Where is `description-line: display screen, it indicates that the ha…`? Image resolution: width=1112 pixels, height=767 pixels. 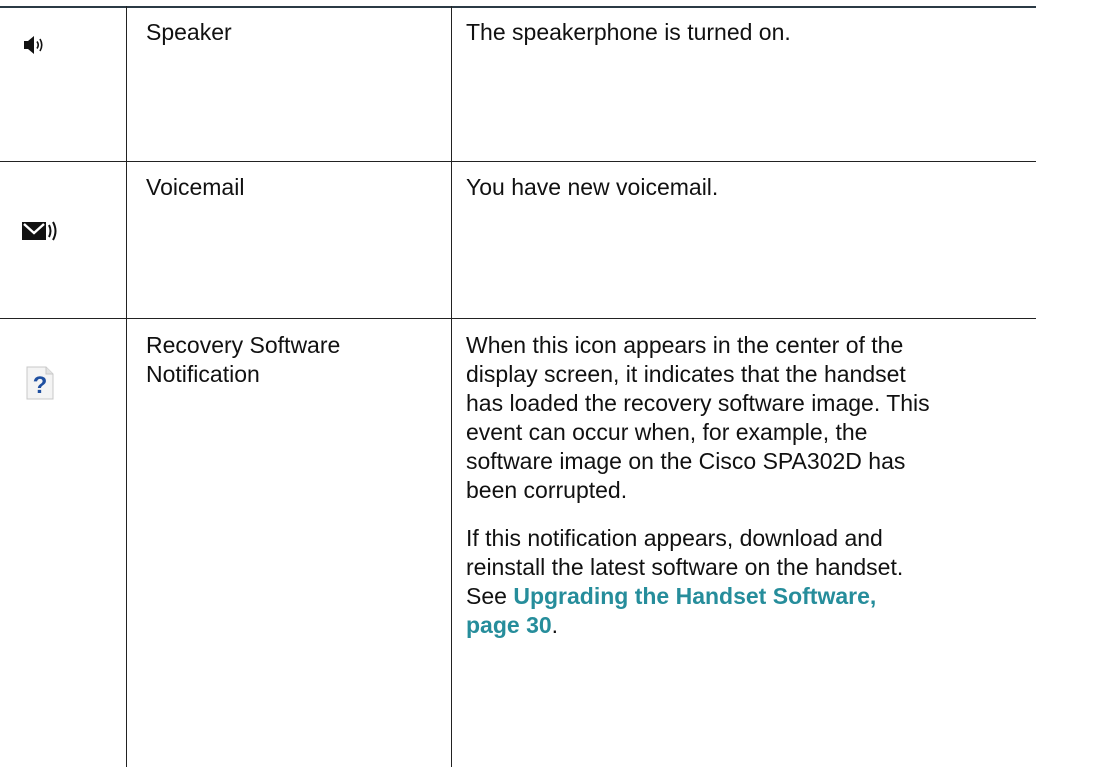 description-line: display screen, it indicates that the ha… is located at coordinates (686, 374).